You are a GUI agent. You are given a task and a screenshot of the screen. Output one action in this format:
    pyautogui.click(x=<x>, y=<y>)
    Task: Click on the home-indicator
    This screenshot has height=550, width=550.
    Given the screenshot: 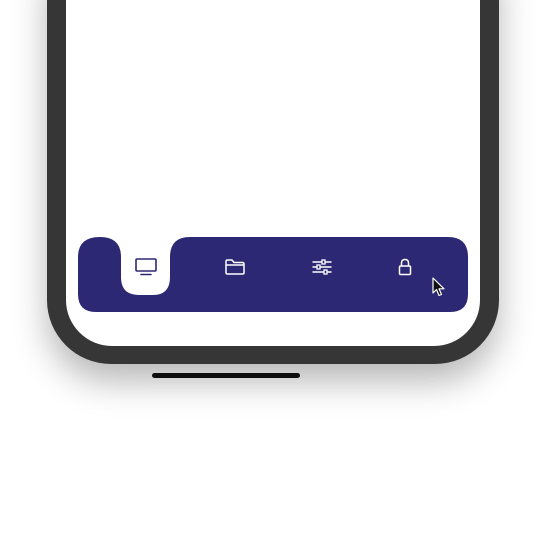 What is the action you would take?
    pyautogui.click(x=226, y=375)
    